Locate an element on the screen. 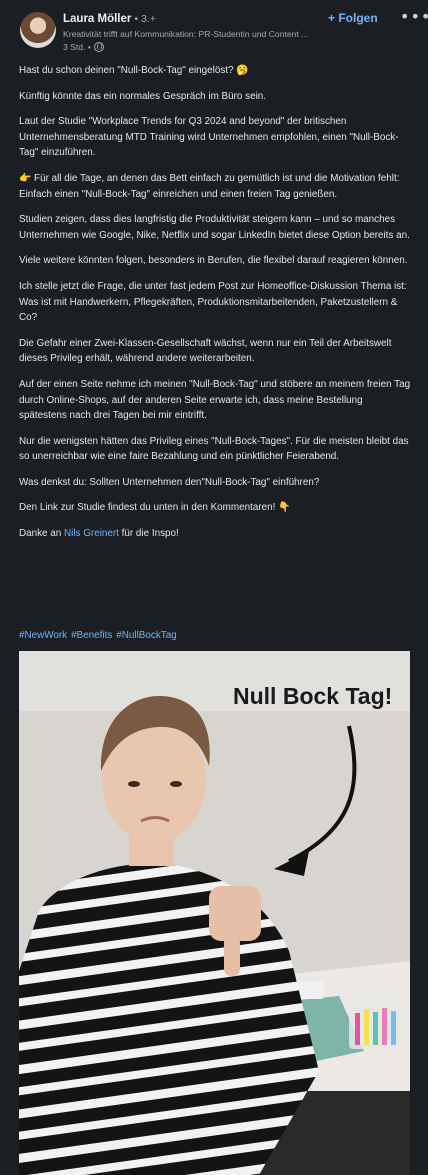  connection-degree: • 3.+ is located at coordinates (145, 19).